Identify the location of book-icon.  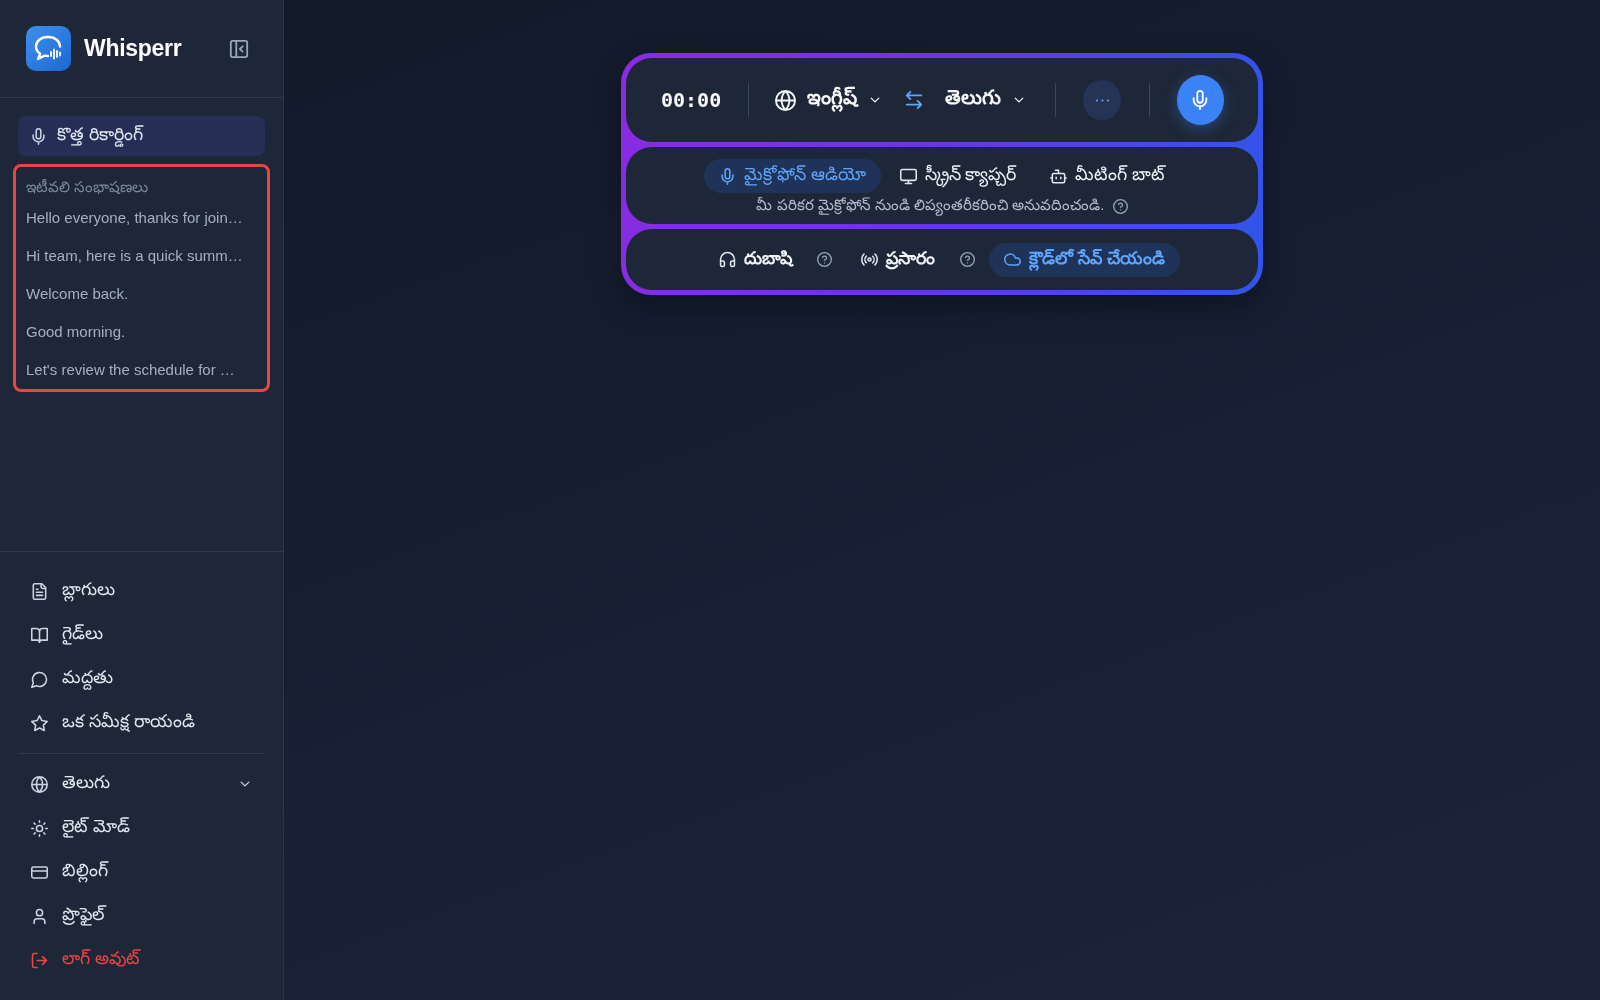
(39, 635).